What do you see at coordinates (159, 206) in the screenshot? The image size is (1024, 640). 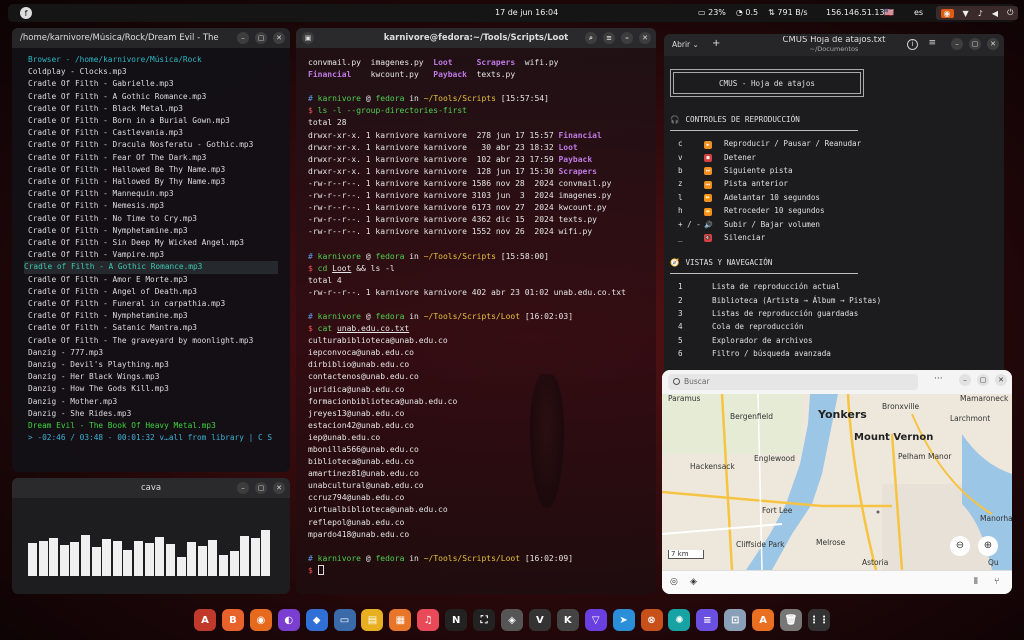 I see `track-item: Cradle Of Filth - Nemesis.mp3` at bounding box center [159, 206].